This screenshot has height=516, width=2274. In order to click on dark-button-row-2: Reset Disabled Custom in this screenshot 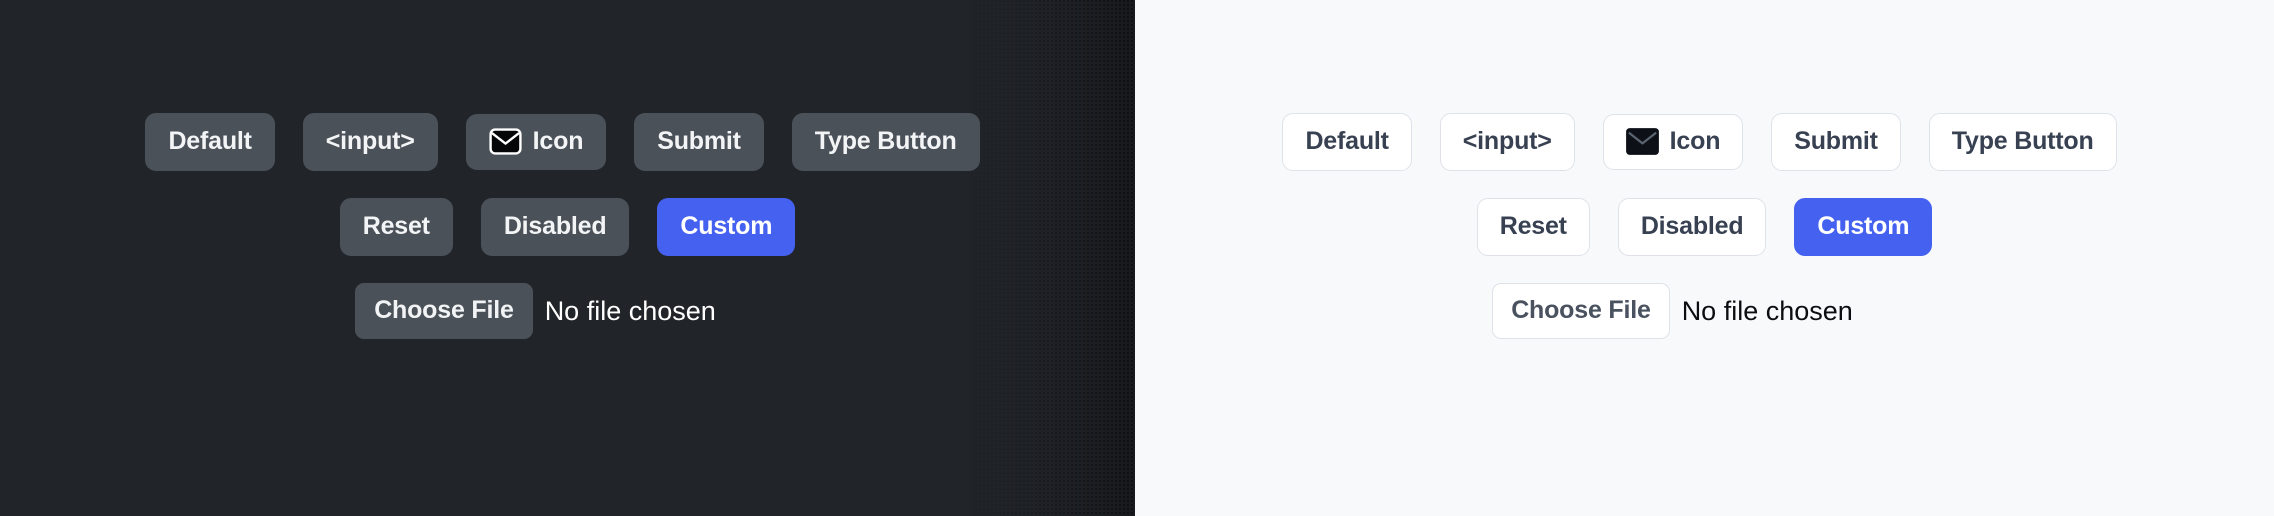, I will do `click(567, 227)`.